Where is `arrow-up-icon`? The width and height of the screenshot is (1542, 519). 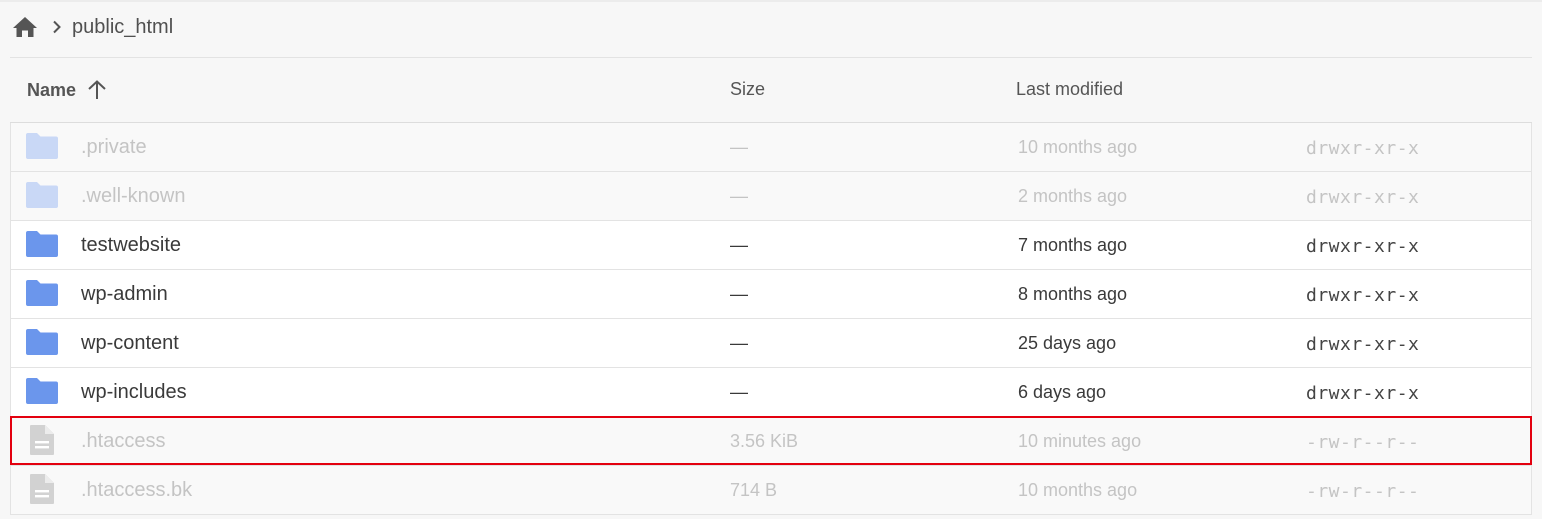
arrow-up-icon is located at coordinates (97, 89).